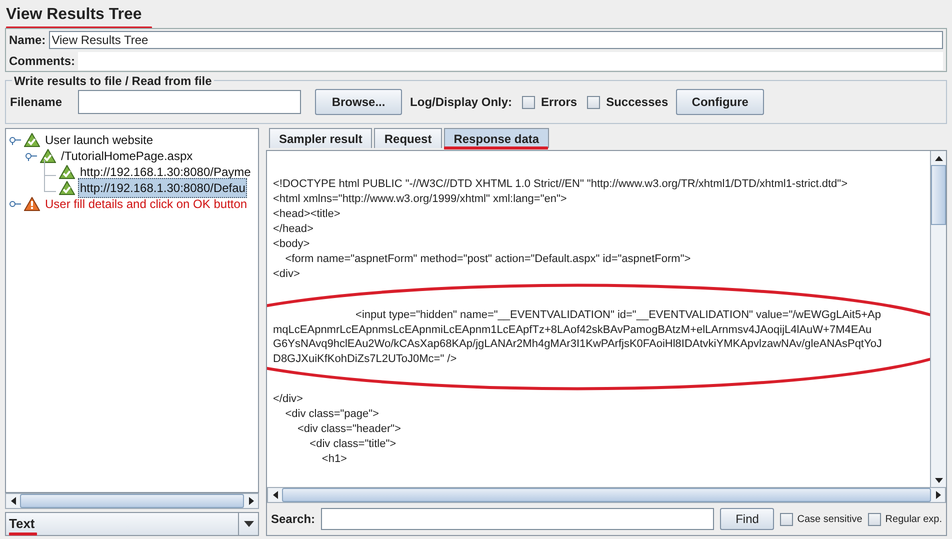 Image resolution: width=952 pixels, height=539 pixels. Describe the element at coordinates (617, 315) in the screenshot. I see `code-line: <input type="hidden" name="__EVENTVALIDATION" id="__EVENTVALIDATION" value="/wEWGgLAit5+Ap` at that location.